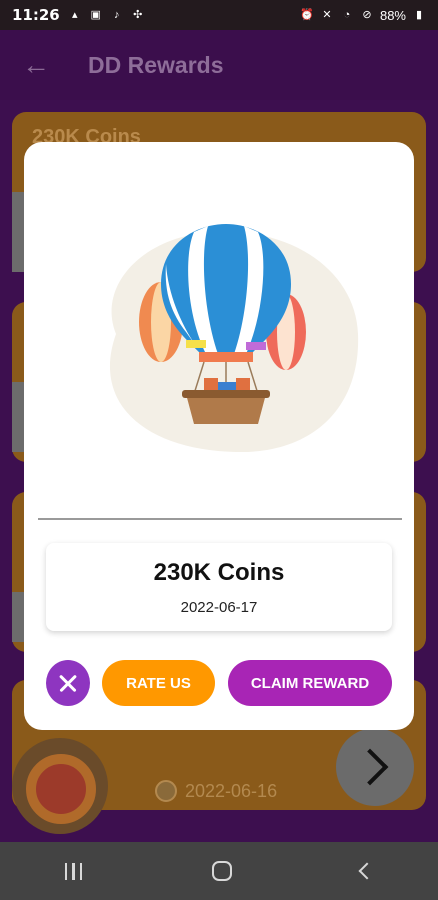  I want to click on app-bar: ← DD Rewards, so click(219, 65).